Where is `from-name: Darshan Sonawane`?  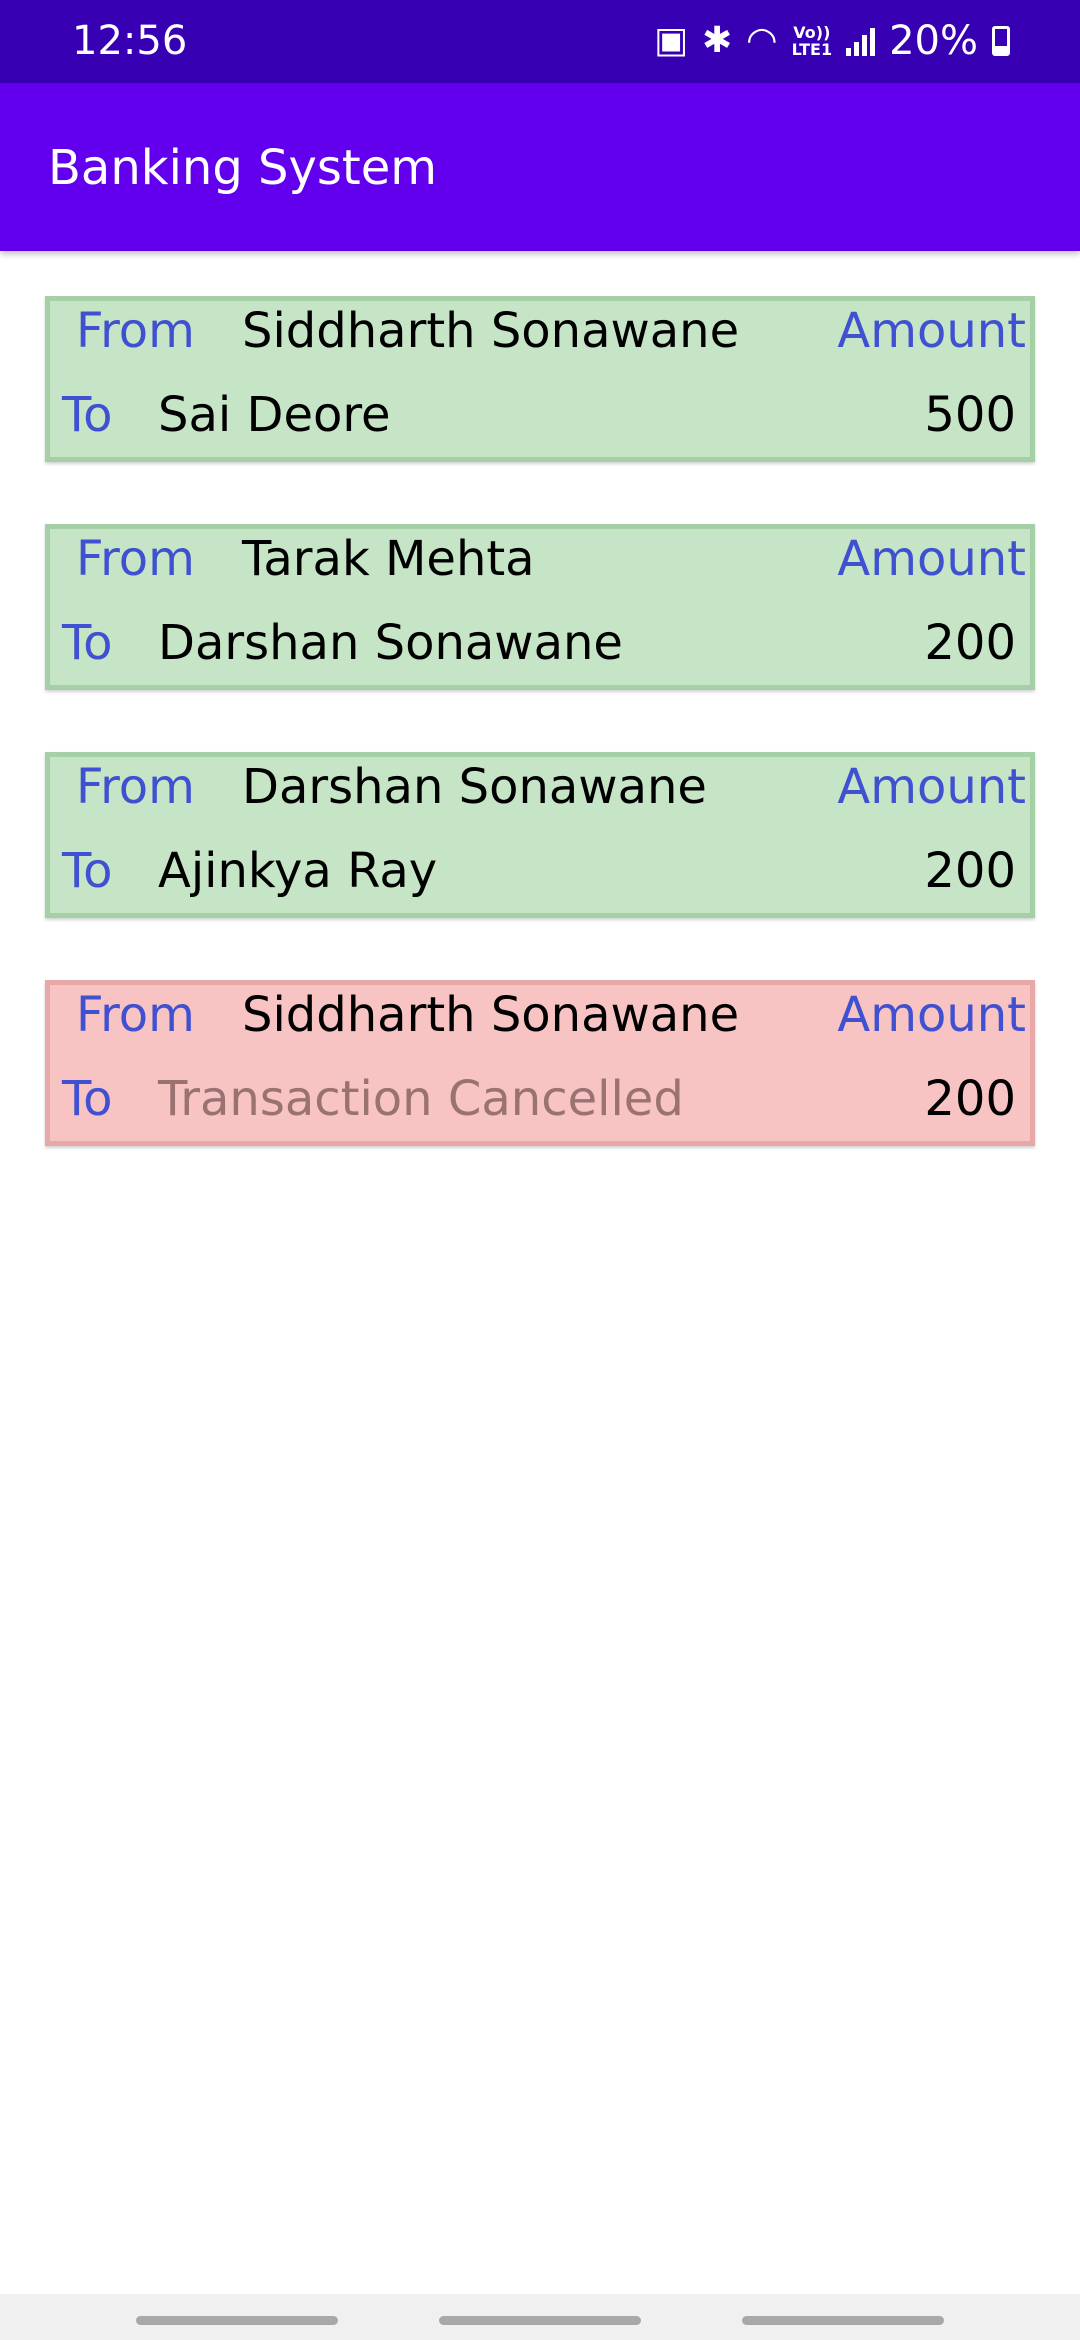
from-name: Darshan Sonawane is located at coordinates (474, 787).